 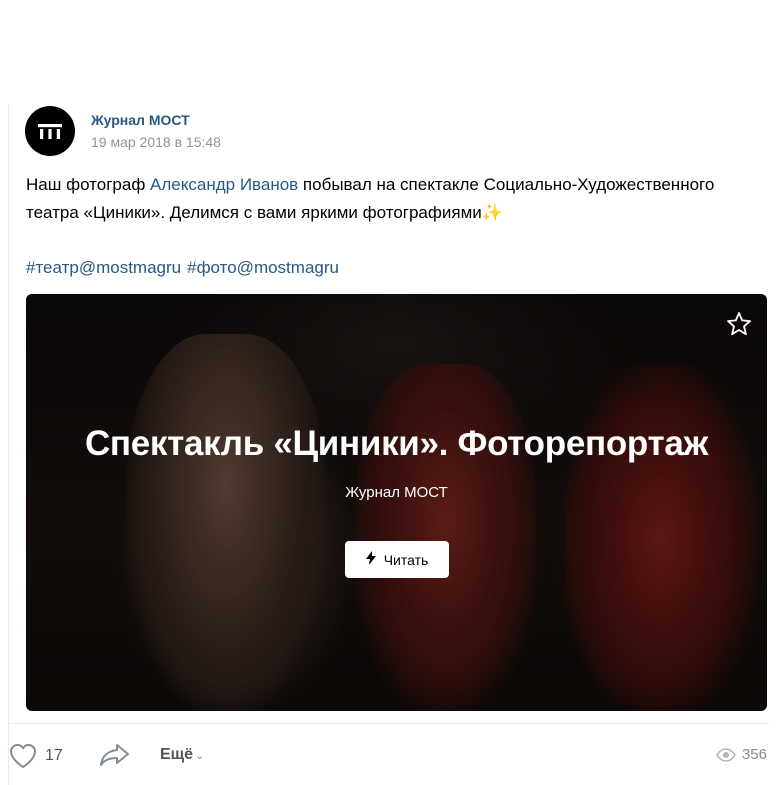 What do you see at coordinates (103, 267) in the screenshot?
I see `hashtag-link: #театр@mostmagru` at bounding box center [103, 267].